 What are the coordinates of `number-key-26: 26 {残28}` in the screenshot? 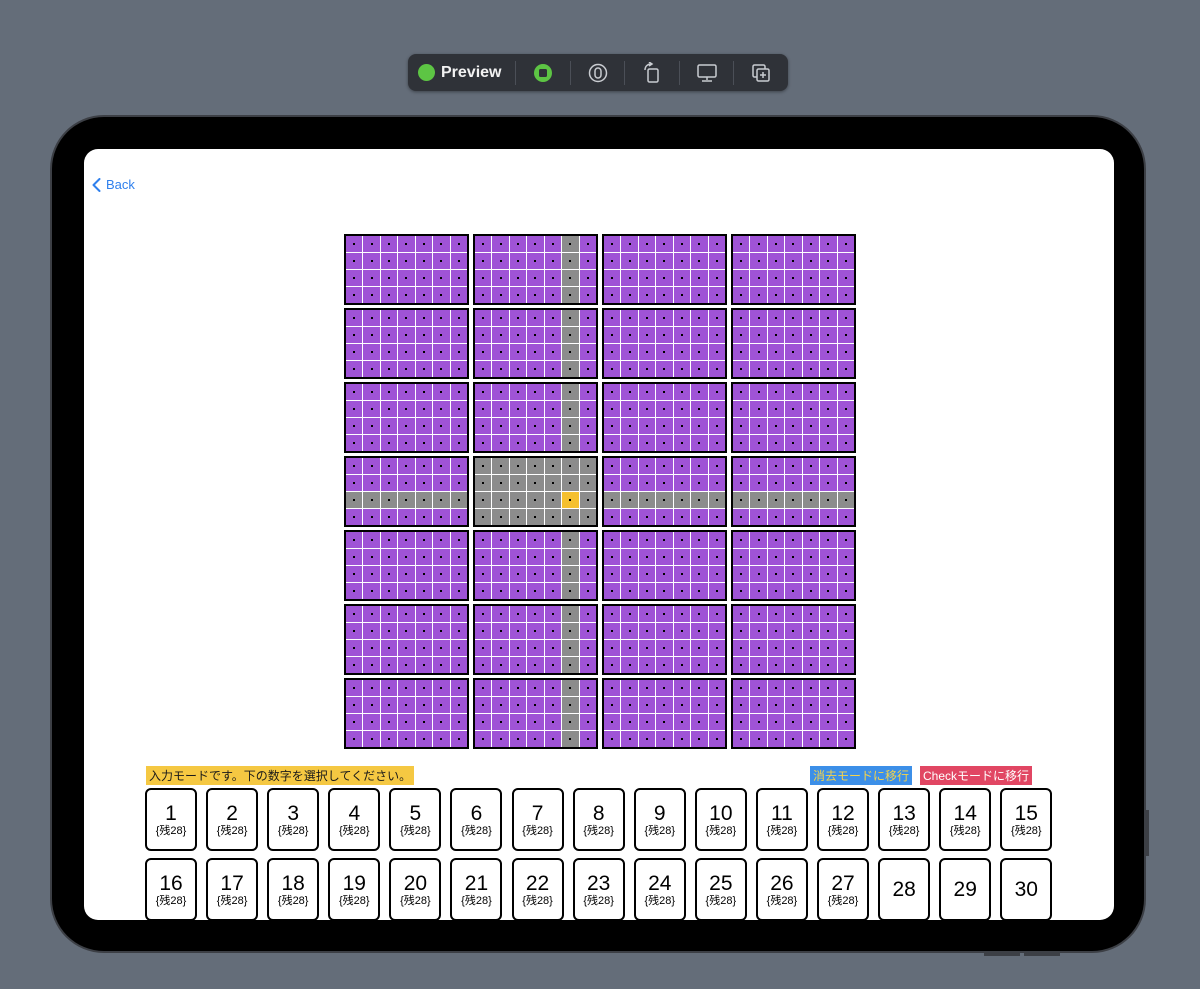 It's located at (781, 889).